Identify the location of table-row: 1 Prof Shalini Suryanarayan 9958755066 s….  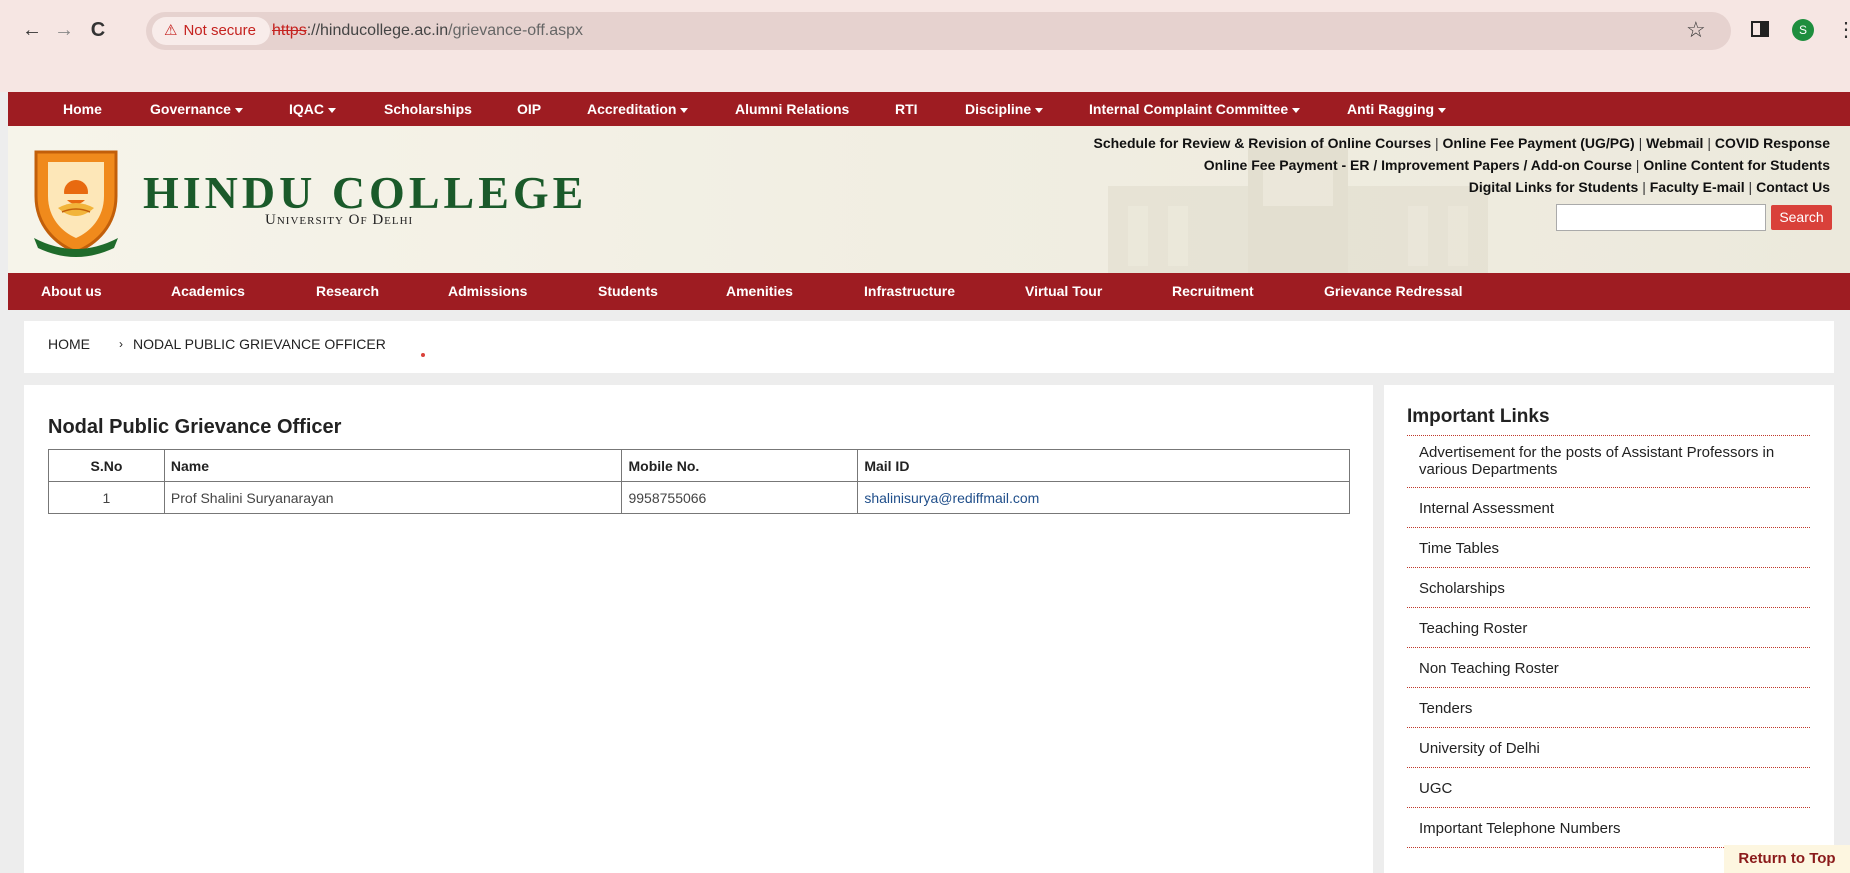
(699, 497).